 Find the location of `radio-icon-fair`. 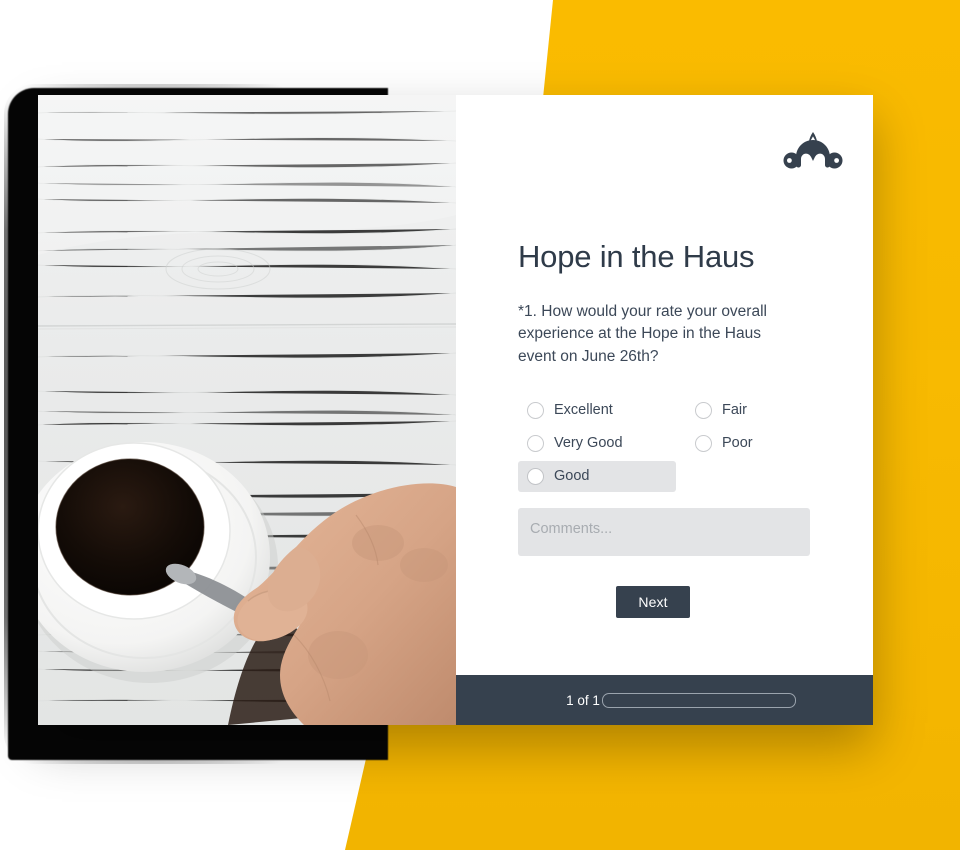

radio-icon-fair is located at coordinates (703, 410).